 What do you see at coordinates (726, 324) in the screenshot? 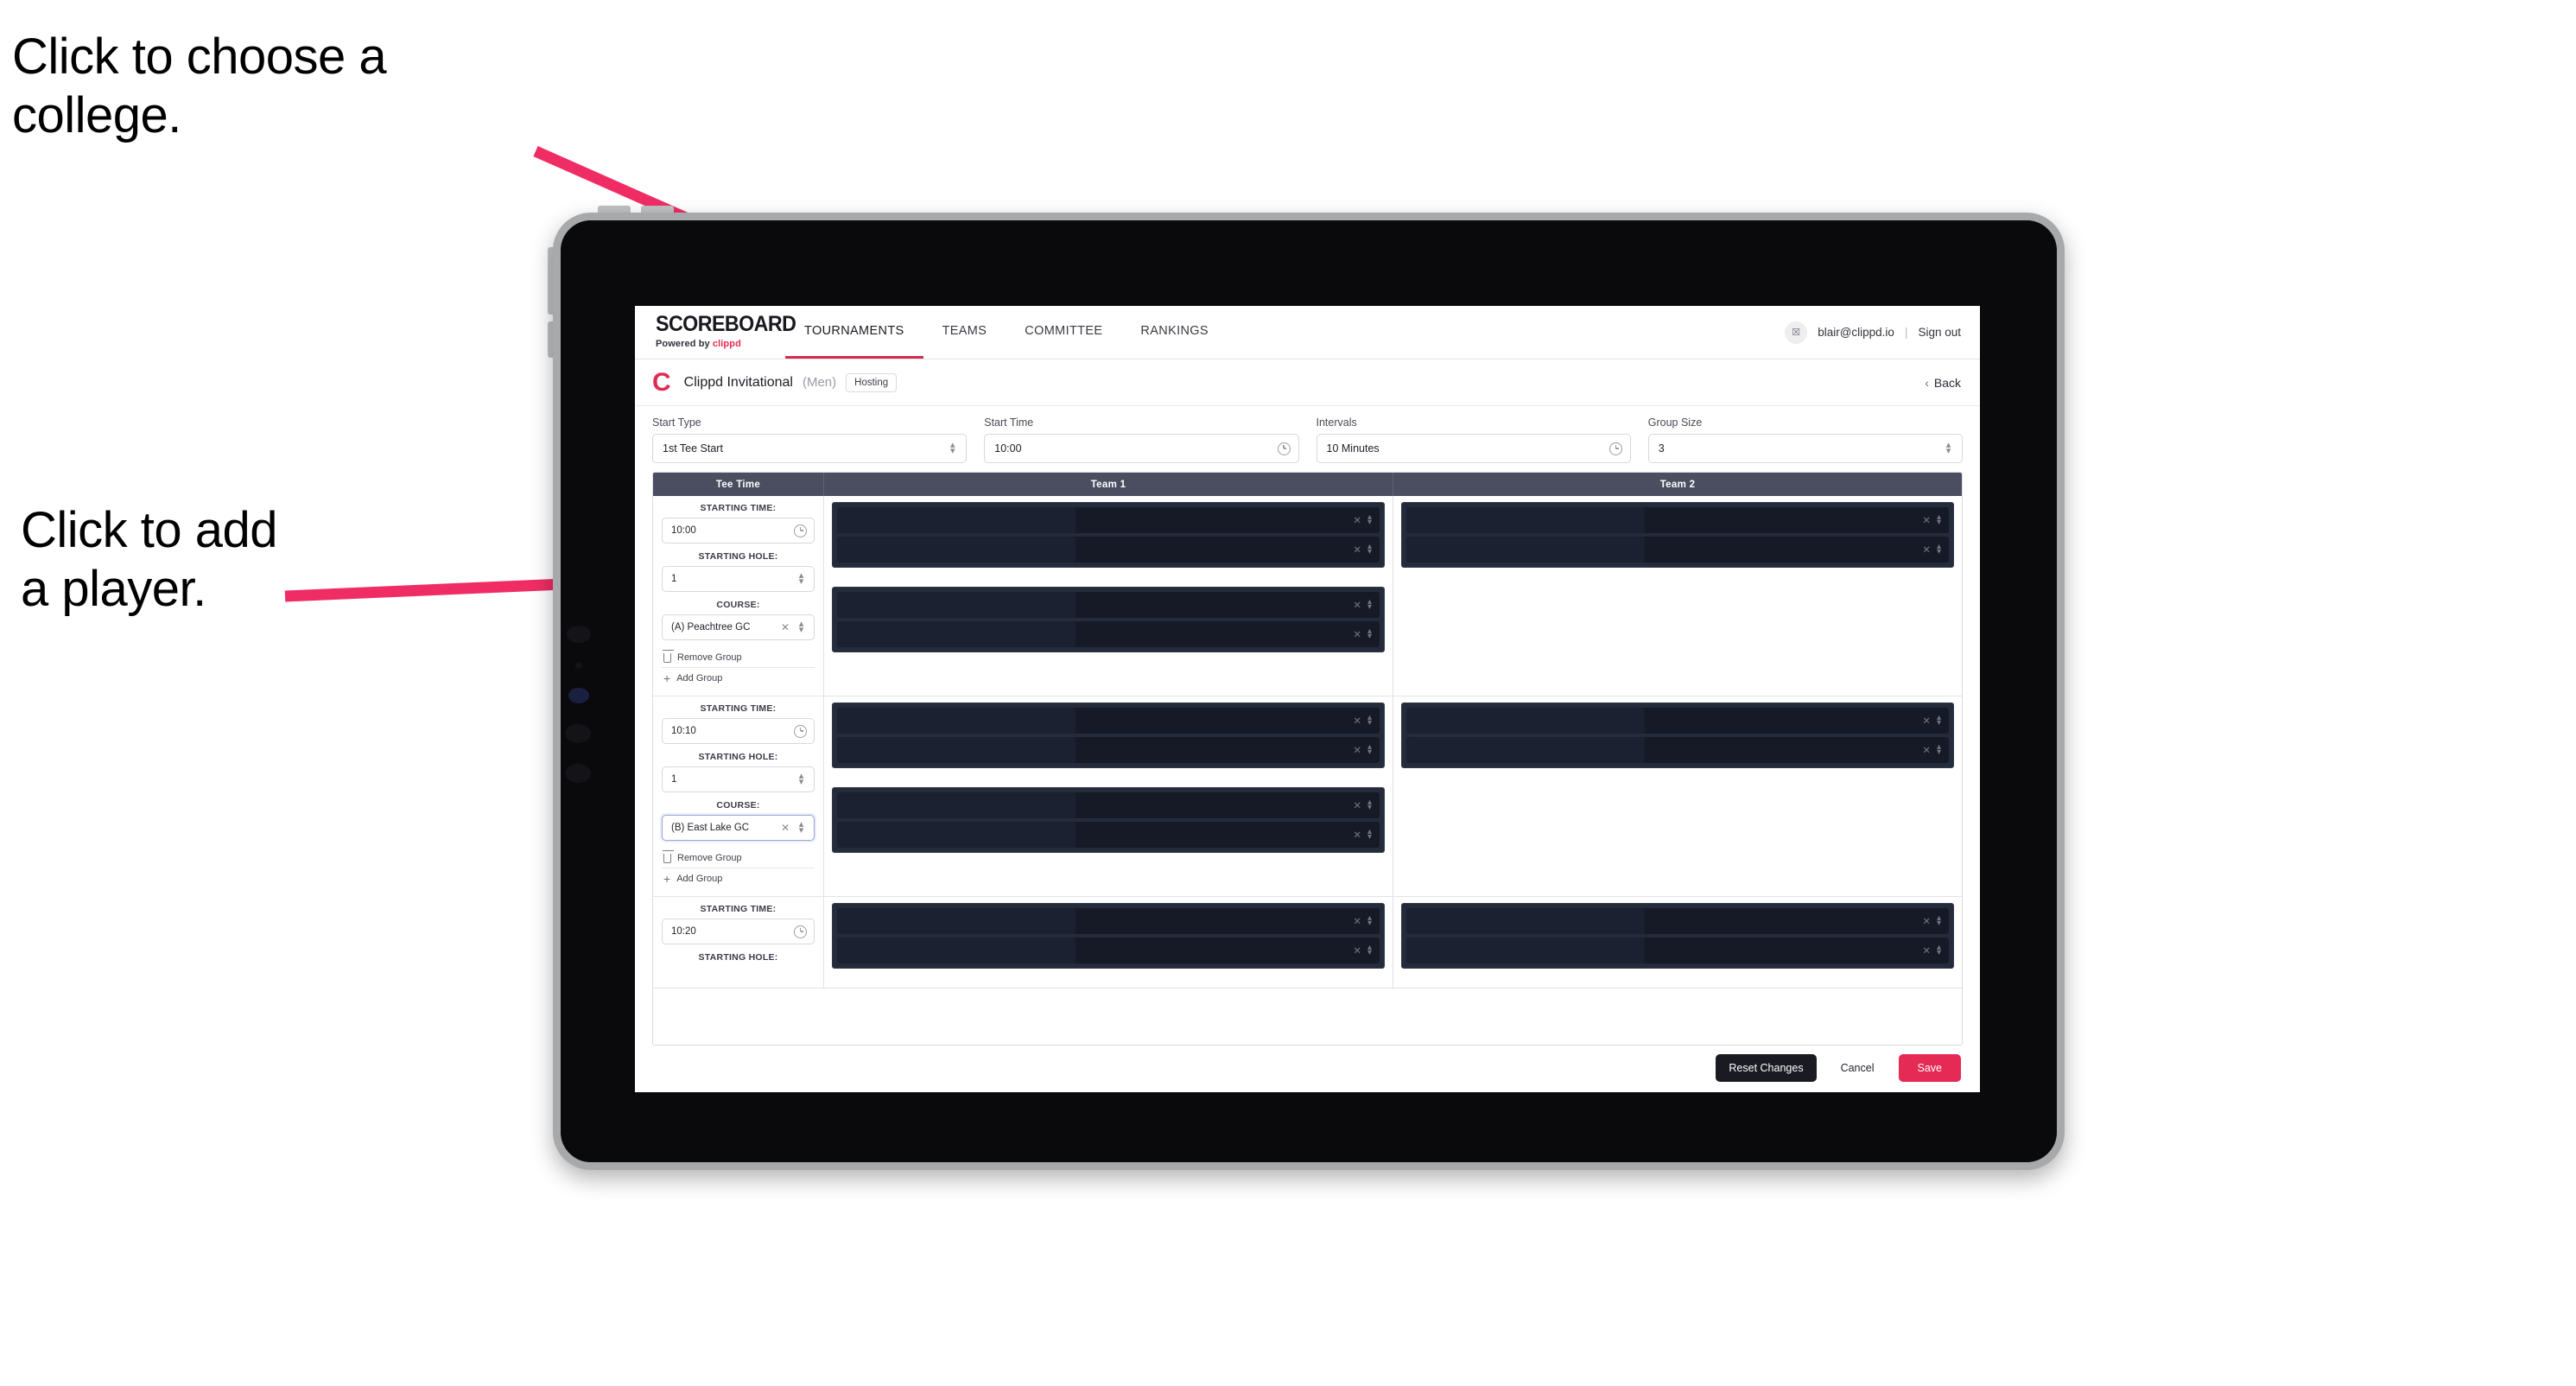
I see `brand-wordmark: SCOREBOARD` at bounding box center [726, 324].